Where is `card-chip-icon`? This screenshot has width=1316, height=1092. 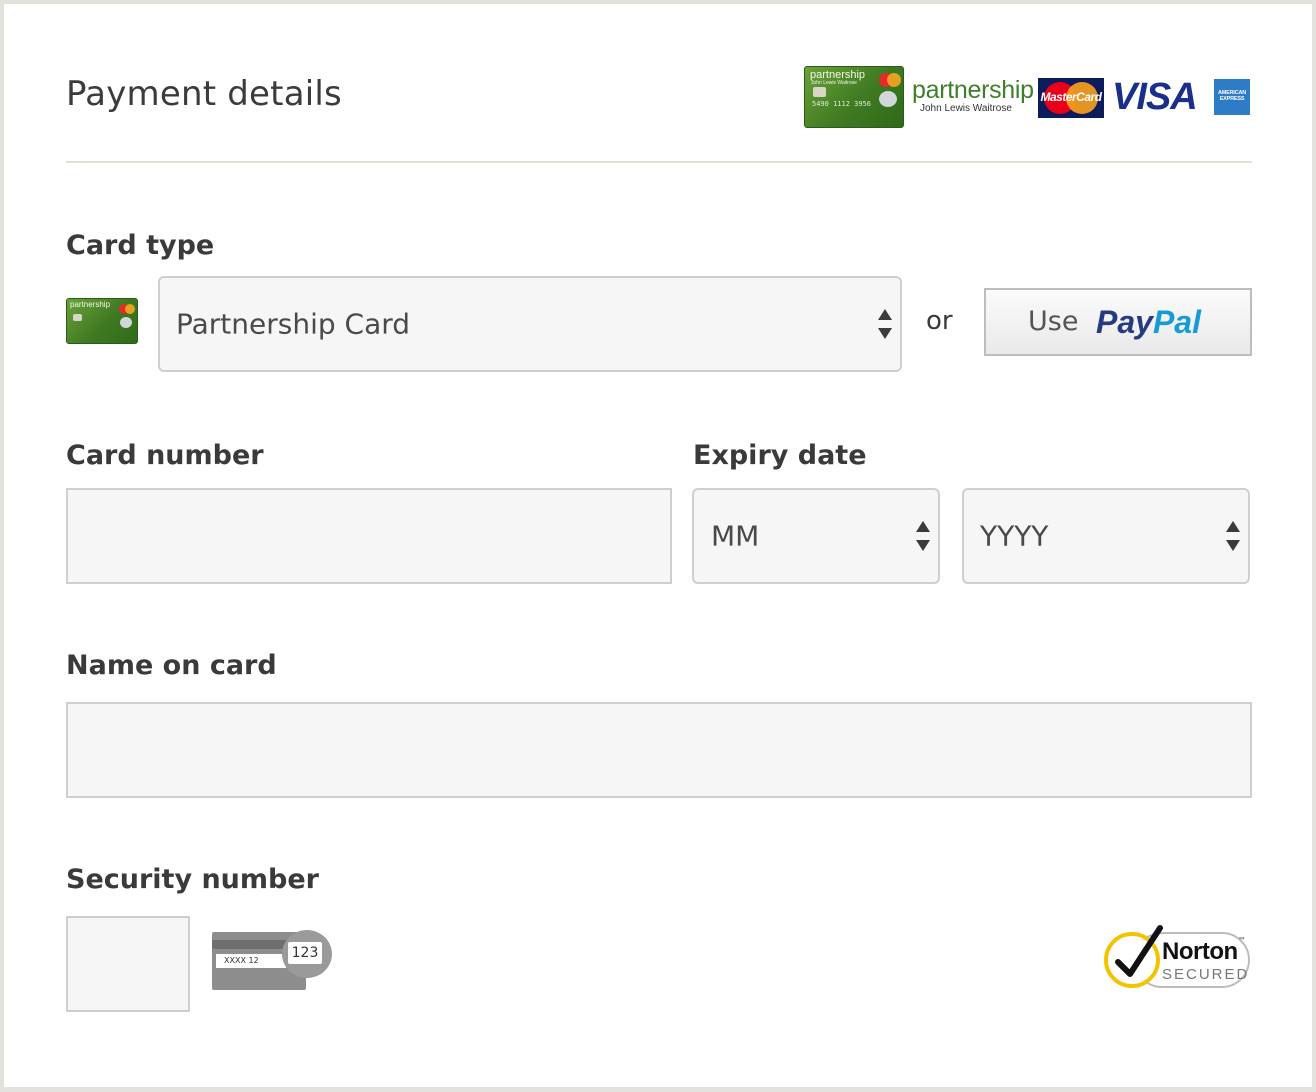 card-chip-icon is located at coordinates (819, 92).